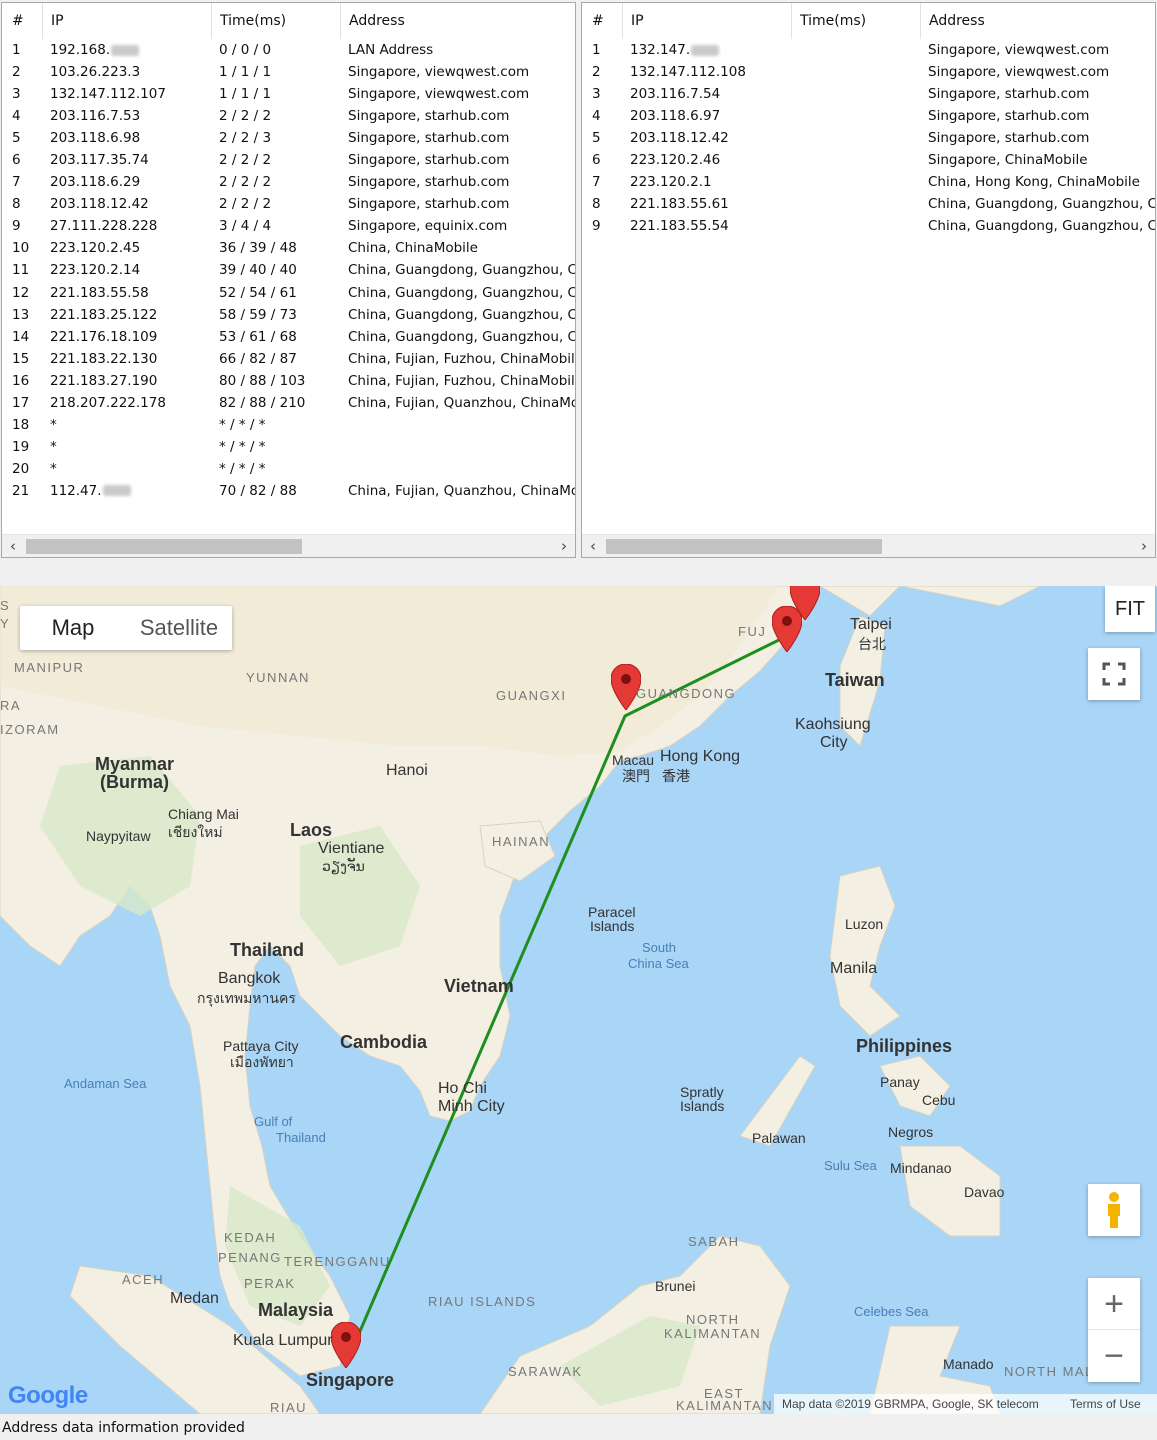 This screenshot has height=1440, width=1157. Describe the element at coordinates (250, 1257) in the screenshot. I see `map-label: PENANG` at that location.